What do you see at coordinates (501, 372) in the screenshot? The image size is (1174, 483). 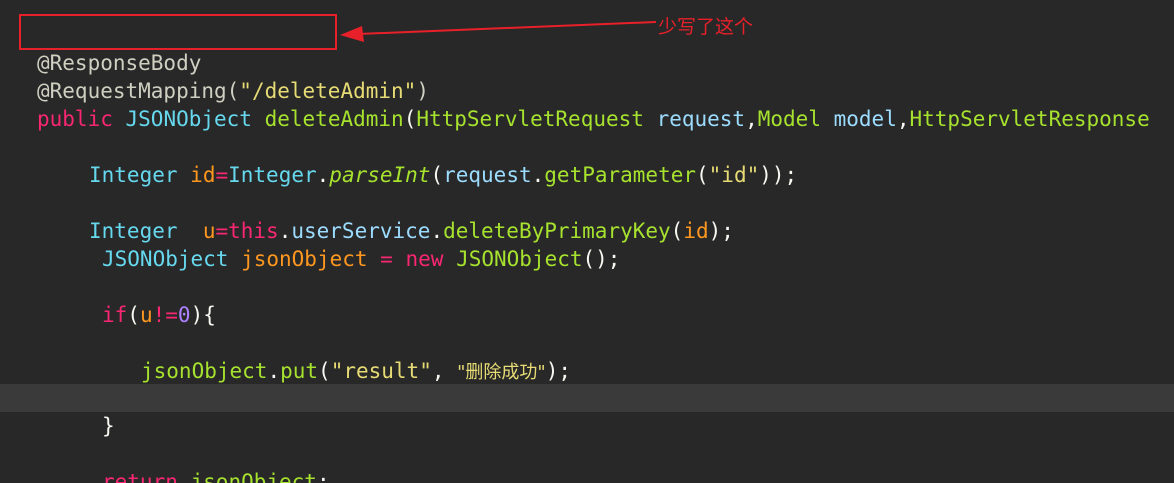 I see `result-string: "删除成功"` at bounding box center [501, 372].